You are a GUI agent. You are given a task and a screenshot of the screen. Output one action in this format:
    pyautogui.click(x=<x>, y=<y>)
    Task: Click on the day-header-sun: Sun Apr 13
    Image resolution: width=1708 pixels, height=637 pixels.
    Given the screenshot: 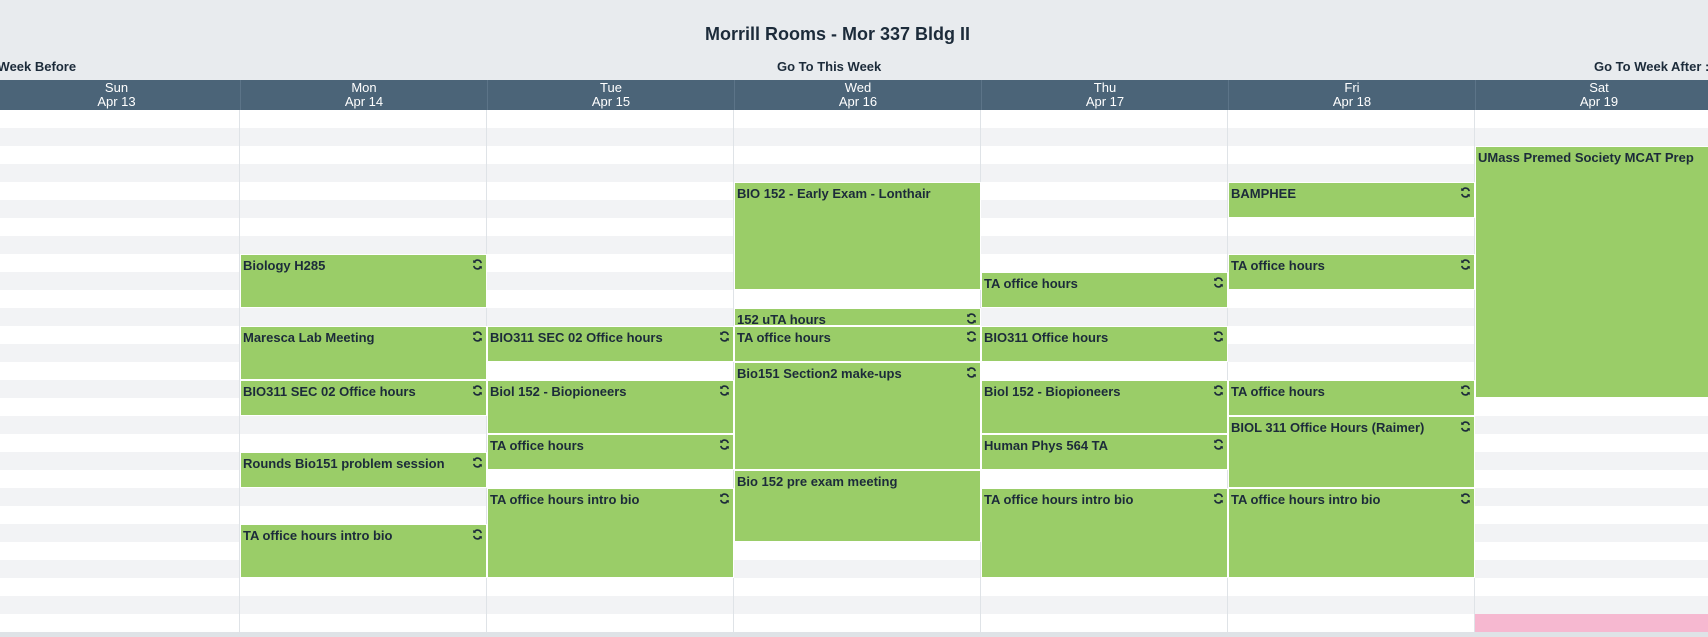 What is the action you would take?
    pyautogui.click(x=120, y=95)
    